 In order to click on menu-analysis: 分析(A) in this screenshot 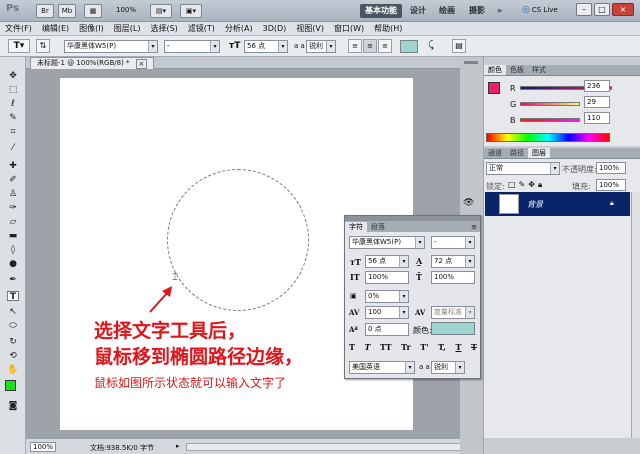, I will do `click(239, 28)`.